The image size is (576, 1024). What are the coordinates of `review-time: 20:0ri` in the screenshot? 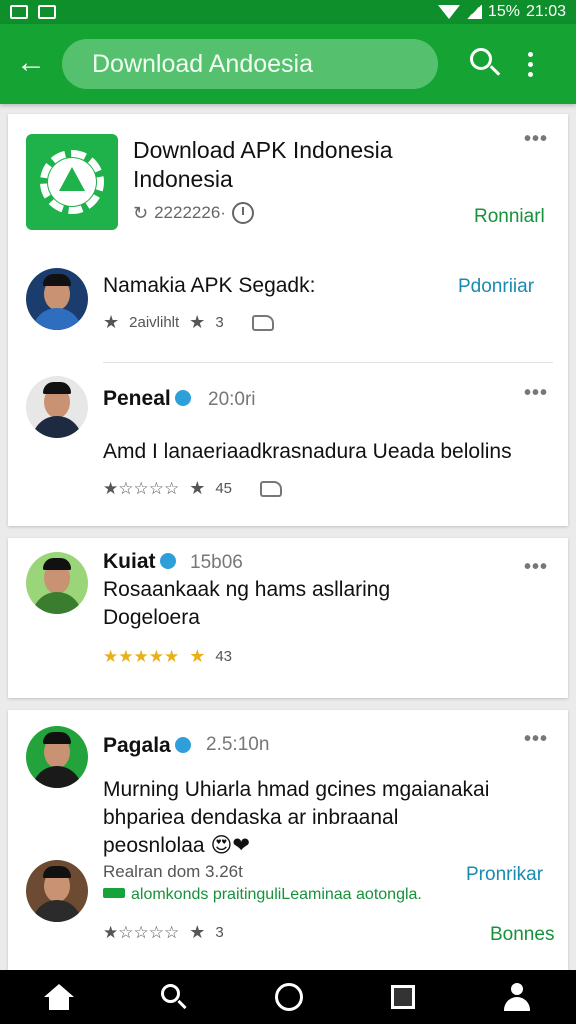 It's located at (232, 399).